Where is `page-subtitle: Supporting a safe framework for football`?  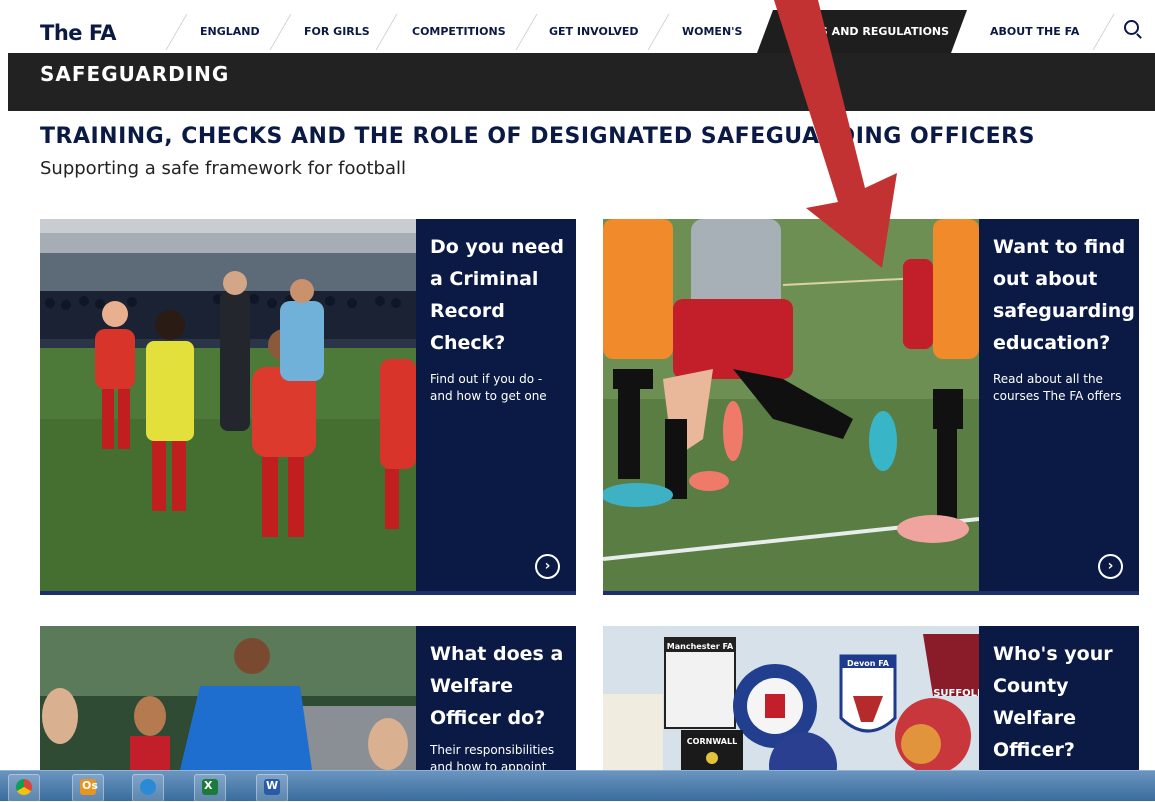 page-subtitle: Supporting a safe framework for football is located at coordinates (223, 168).